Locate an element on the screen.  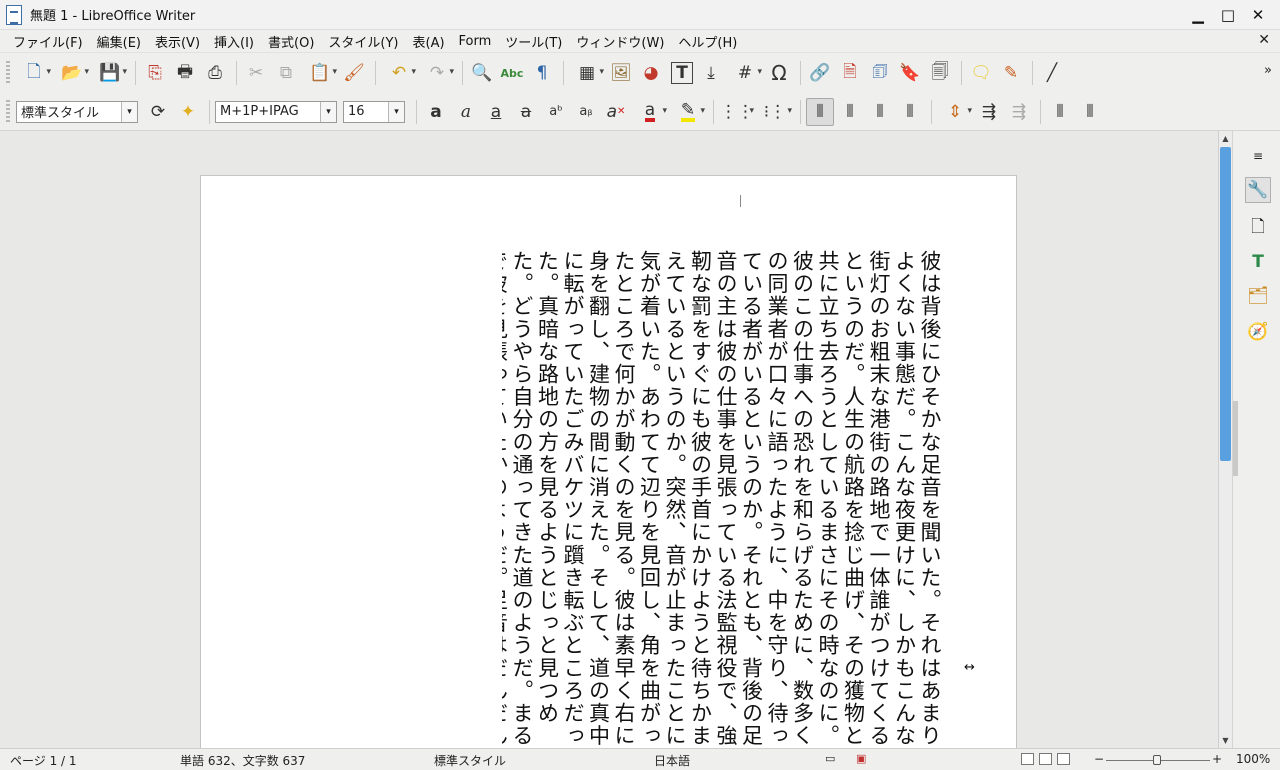
bookmark-icon: 🔖 is located at coordinates (910, 73).